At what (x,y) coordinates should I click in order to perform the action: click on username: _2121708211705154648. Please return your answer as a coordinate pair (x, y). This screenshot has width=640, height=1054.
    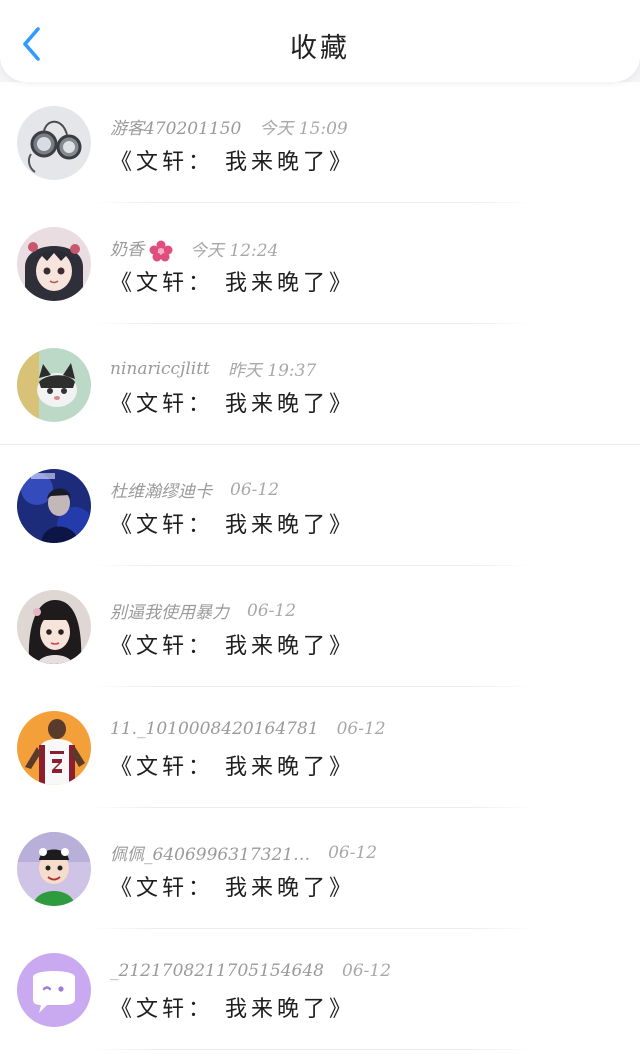
    Looking at the image, I should click on (217, 971).